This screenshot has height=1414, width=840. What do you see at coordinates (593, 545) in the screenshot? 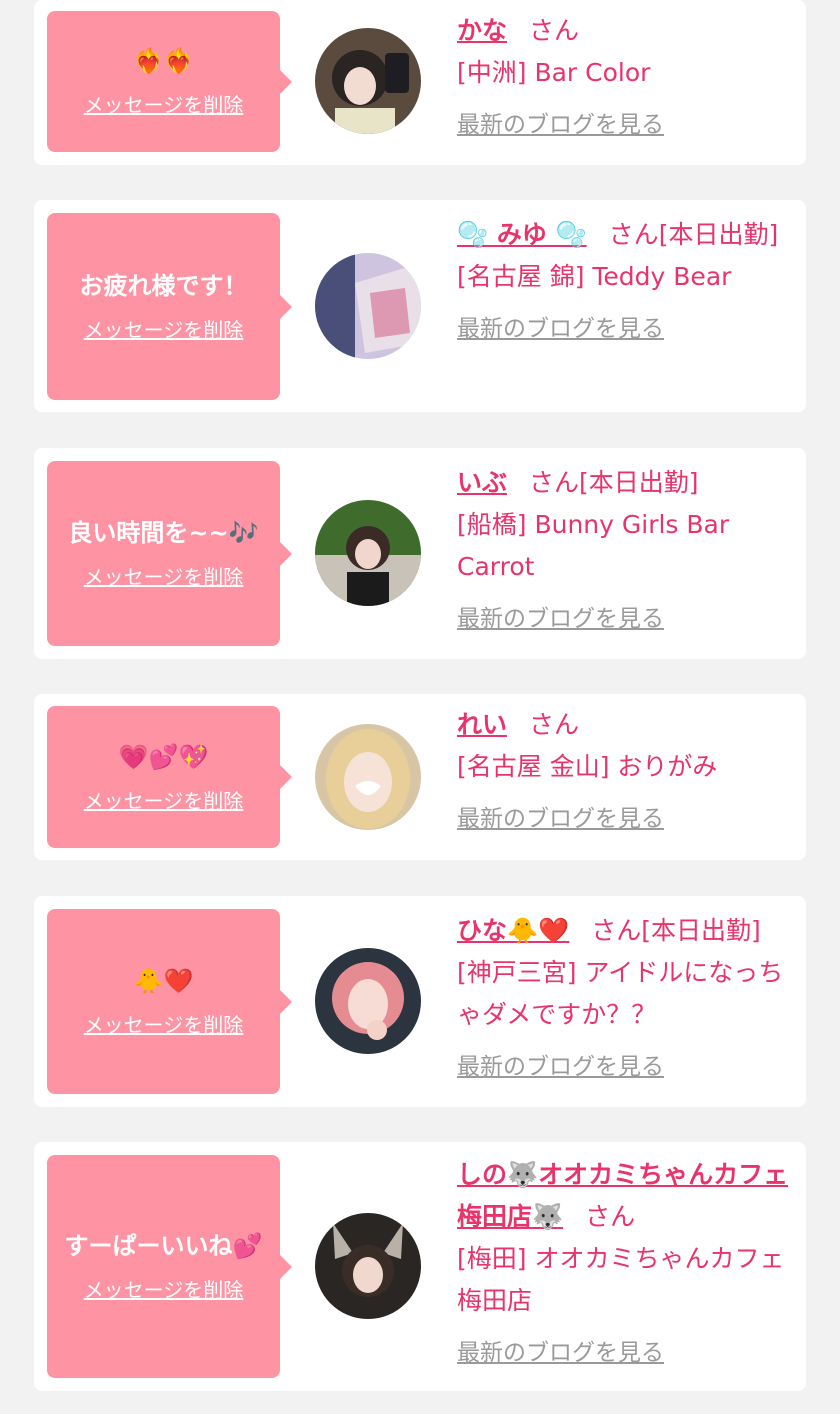
I see `shop-area: [船橋] Bunny Girls Bar Carrot` at bounding box center [593, 545].